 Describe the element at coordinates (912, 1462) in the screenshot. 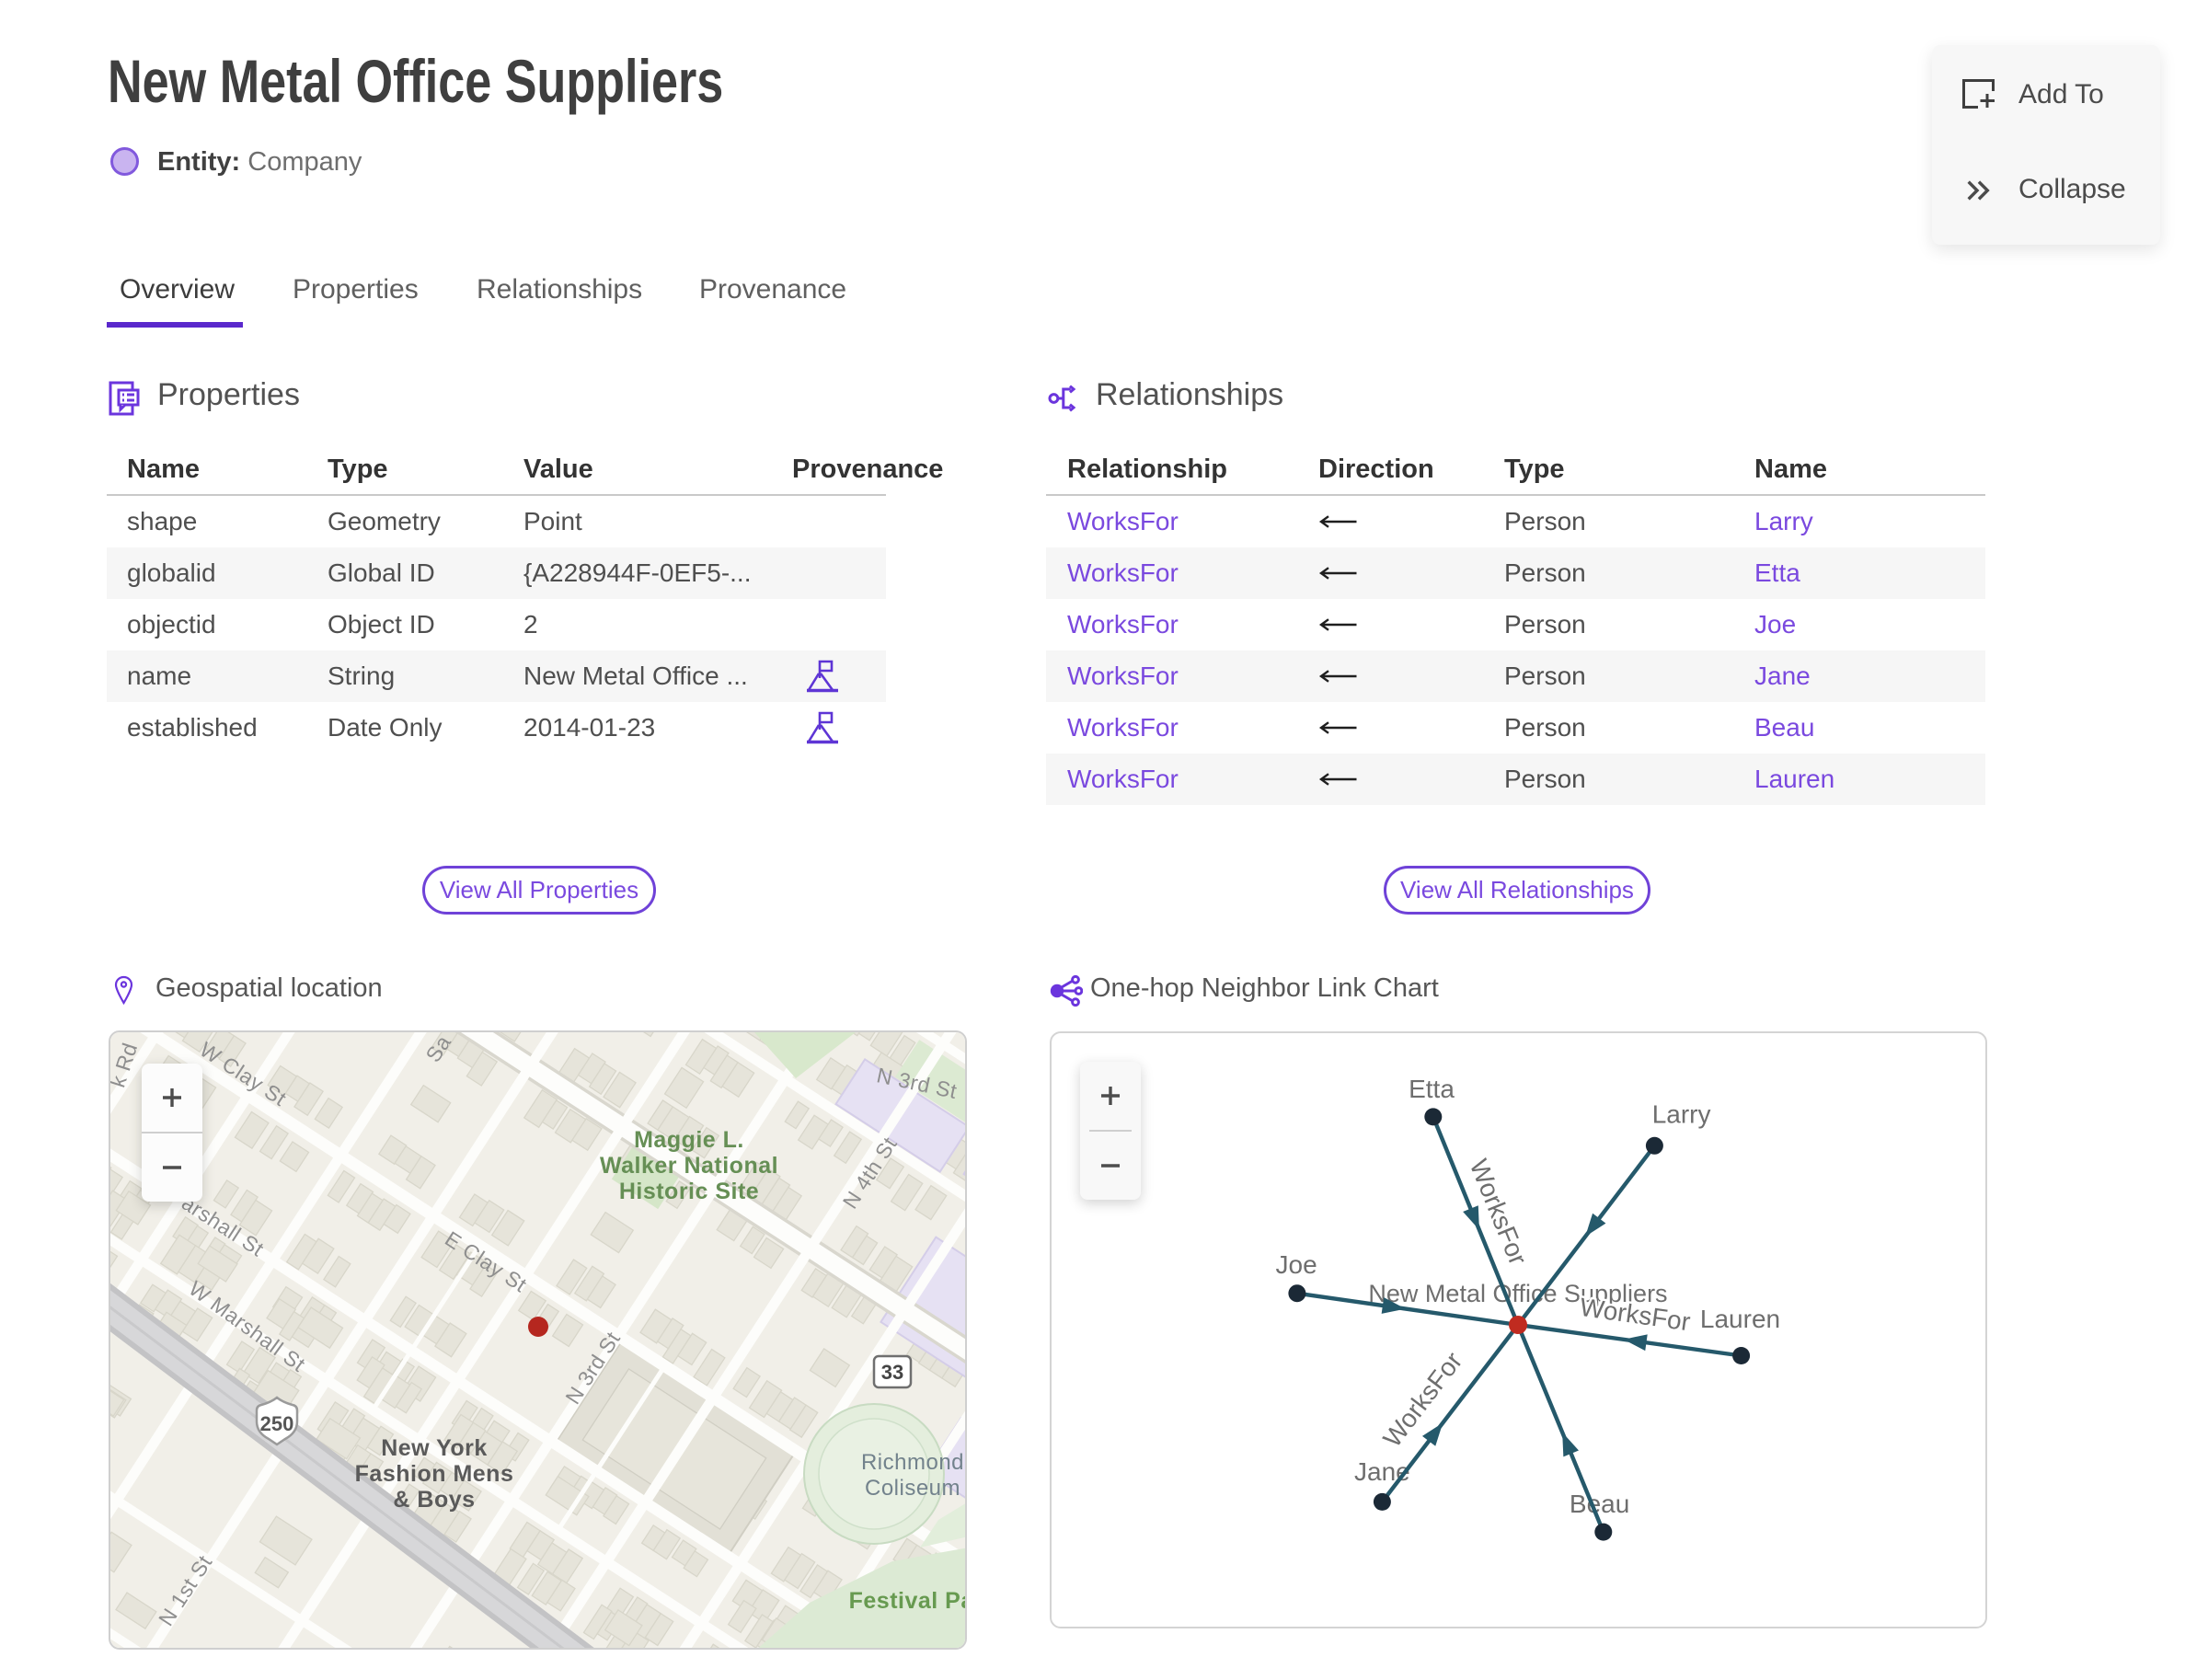

I see `svg-text: Richmond` at that location.